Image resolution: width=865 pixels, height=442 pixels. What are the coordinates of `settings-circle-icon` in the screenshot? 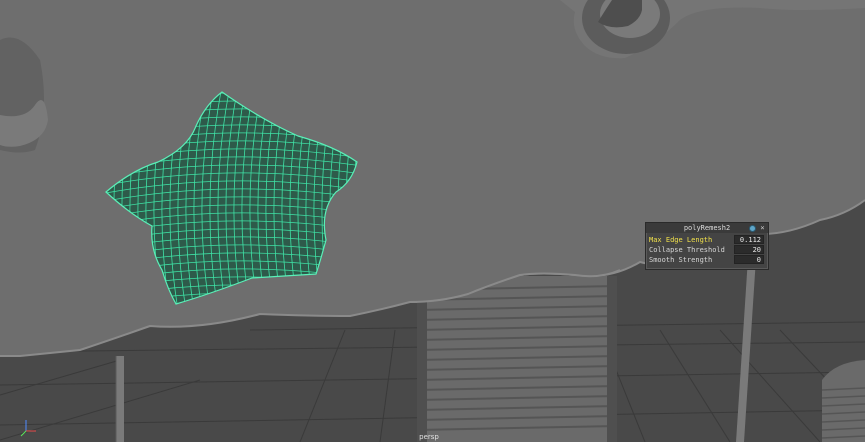 It's located at (752, 228).